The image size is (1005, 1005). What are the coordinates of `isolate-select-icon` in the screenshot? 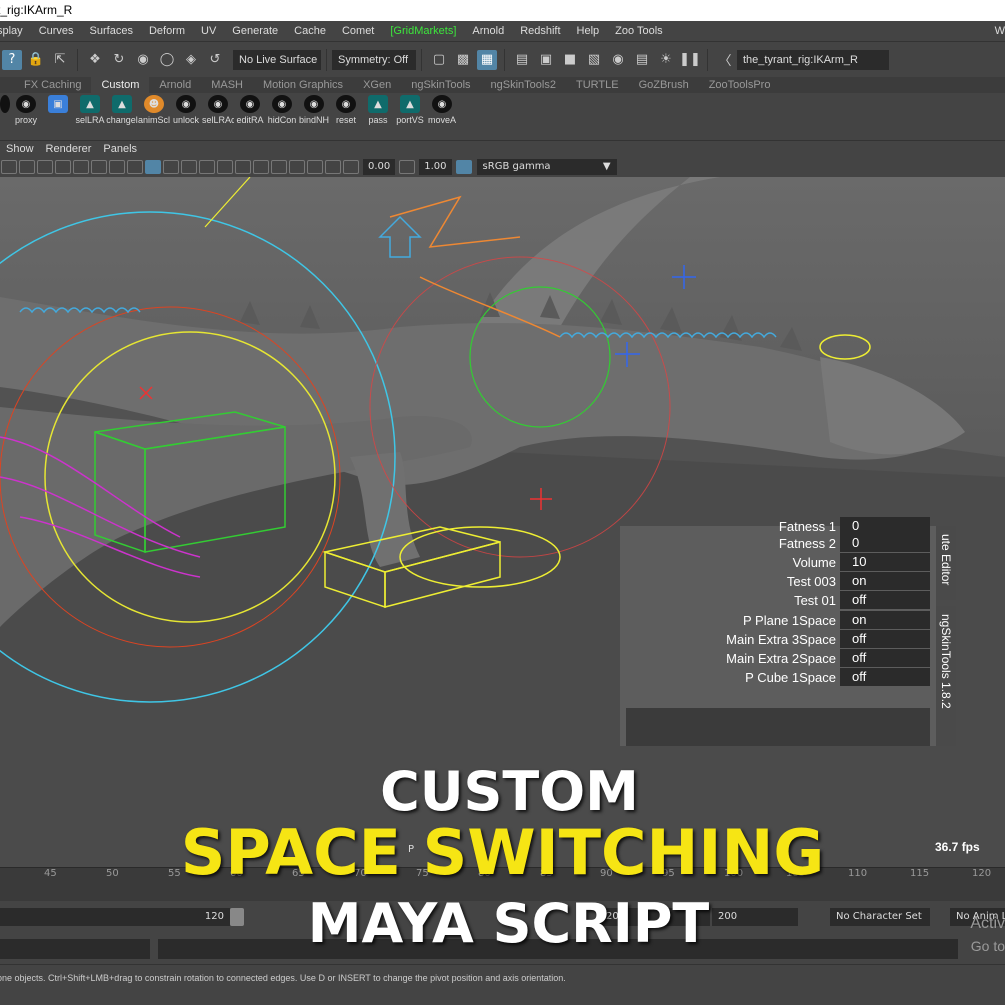 It's located at (297, 167).